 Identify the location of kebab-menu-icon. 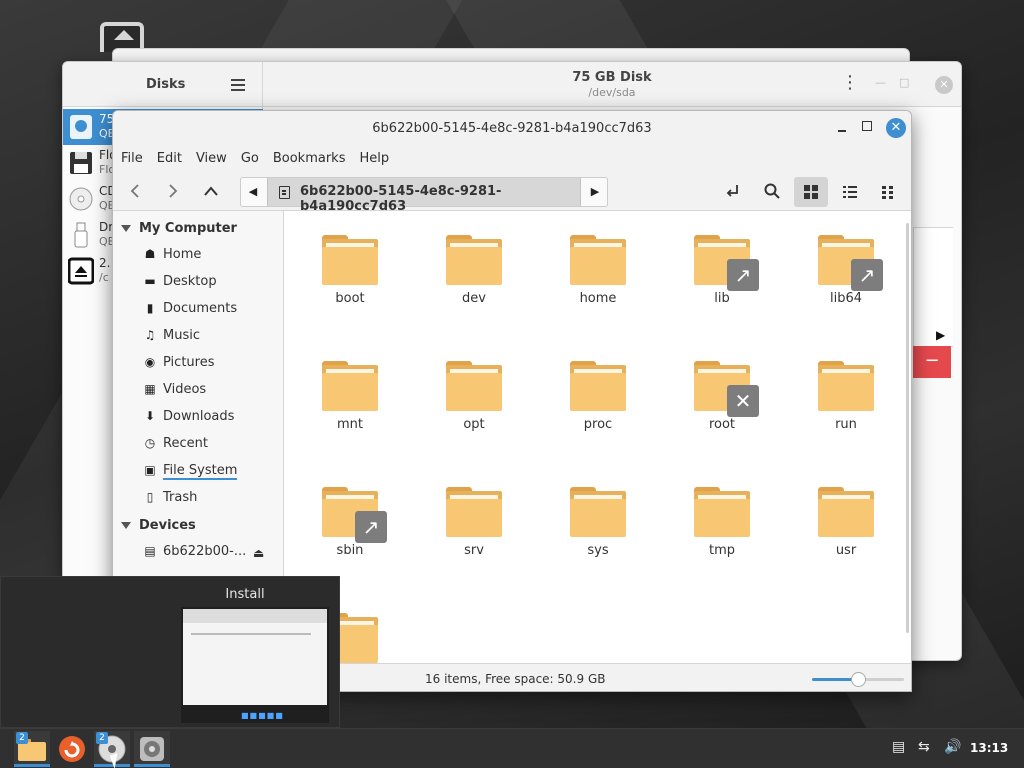
(850, 82).